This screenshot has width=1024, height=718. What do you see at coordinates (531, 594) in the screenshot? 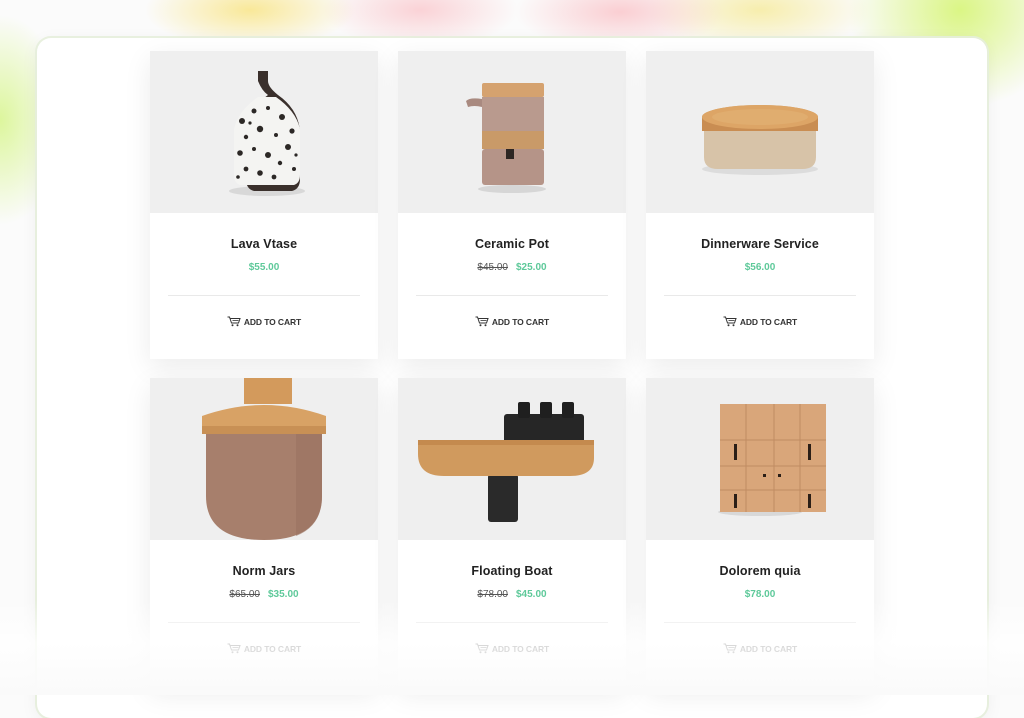
I see `current-price: $45.00` at bounding box center [531, 594].